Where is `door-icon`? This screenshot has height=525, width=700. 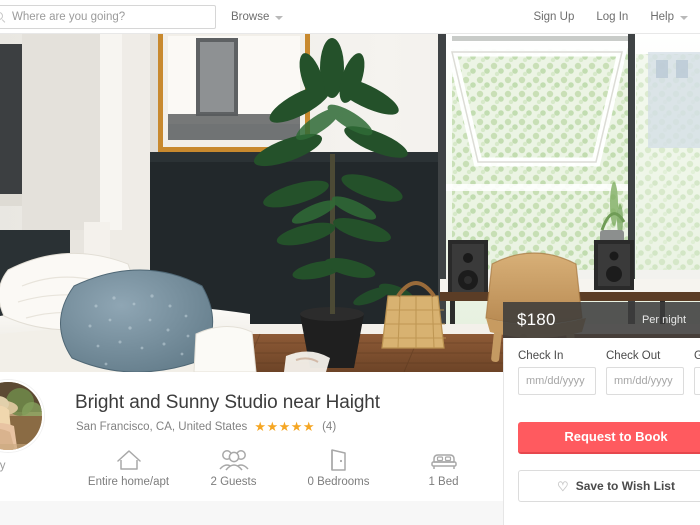 door-icon is located at coordinates (339, 459).